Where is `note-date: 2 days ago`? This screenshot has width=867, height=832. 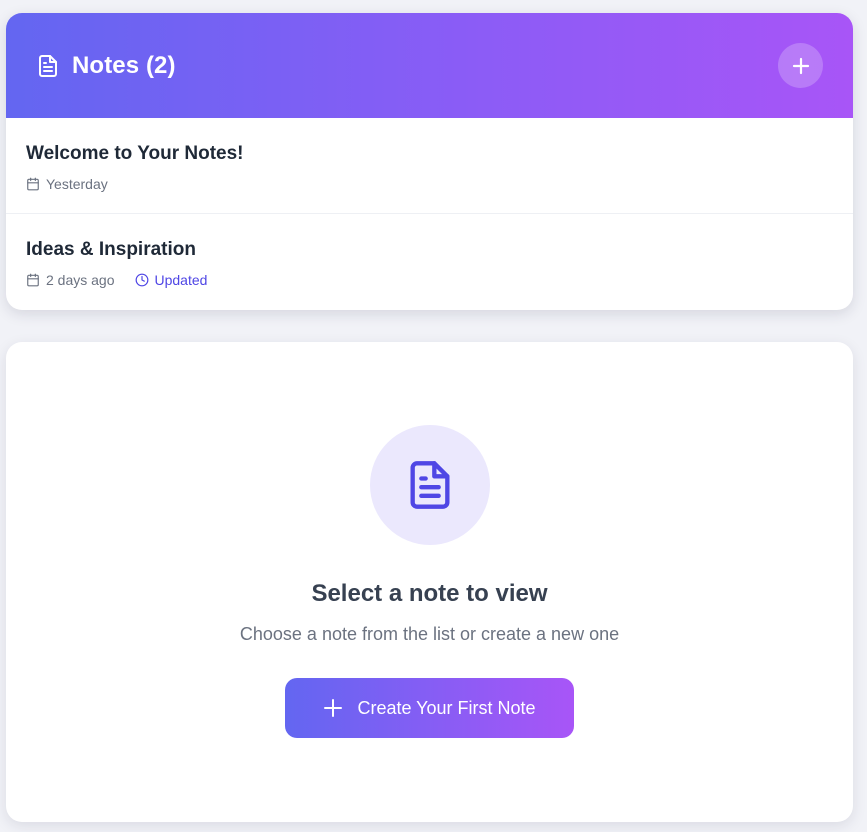
note-date: 2 days ago is located at coordinates (70, 280).